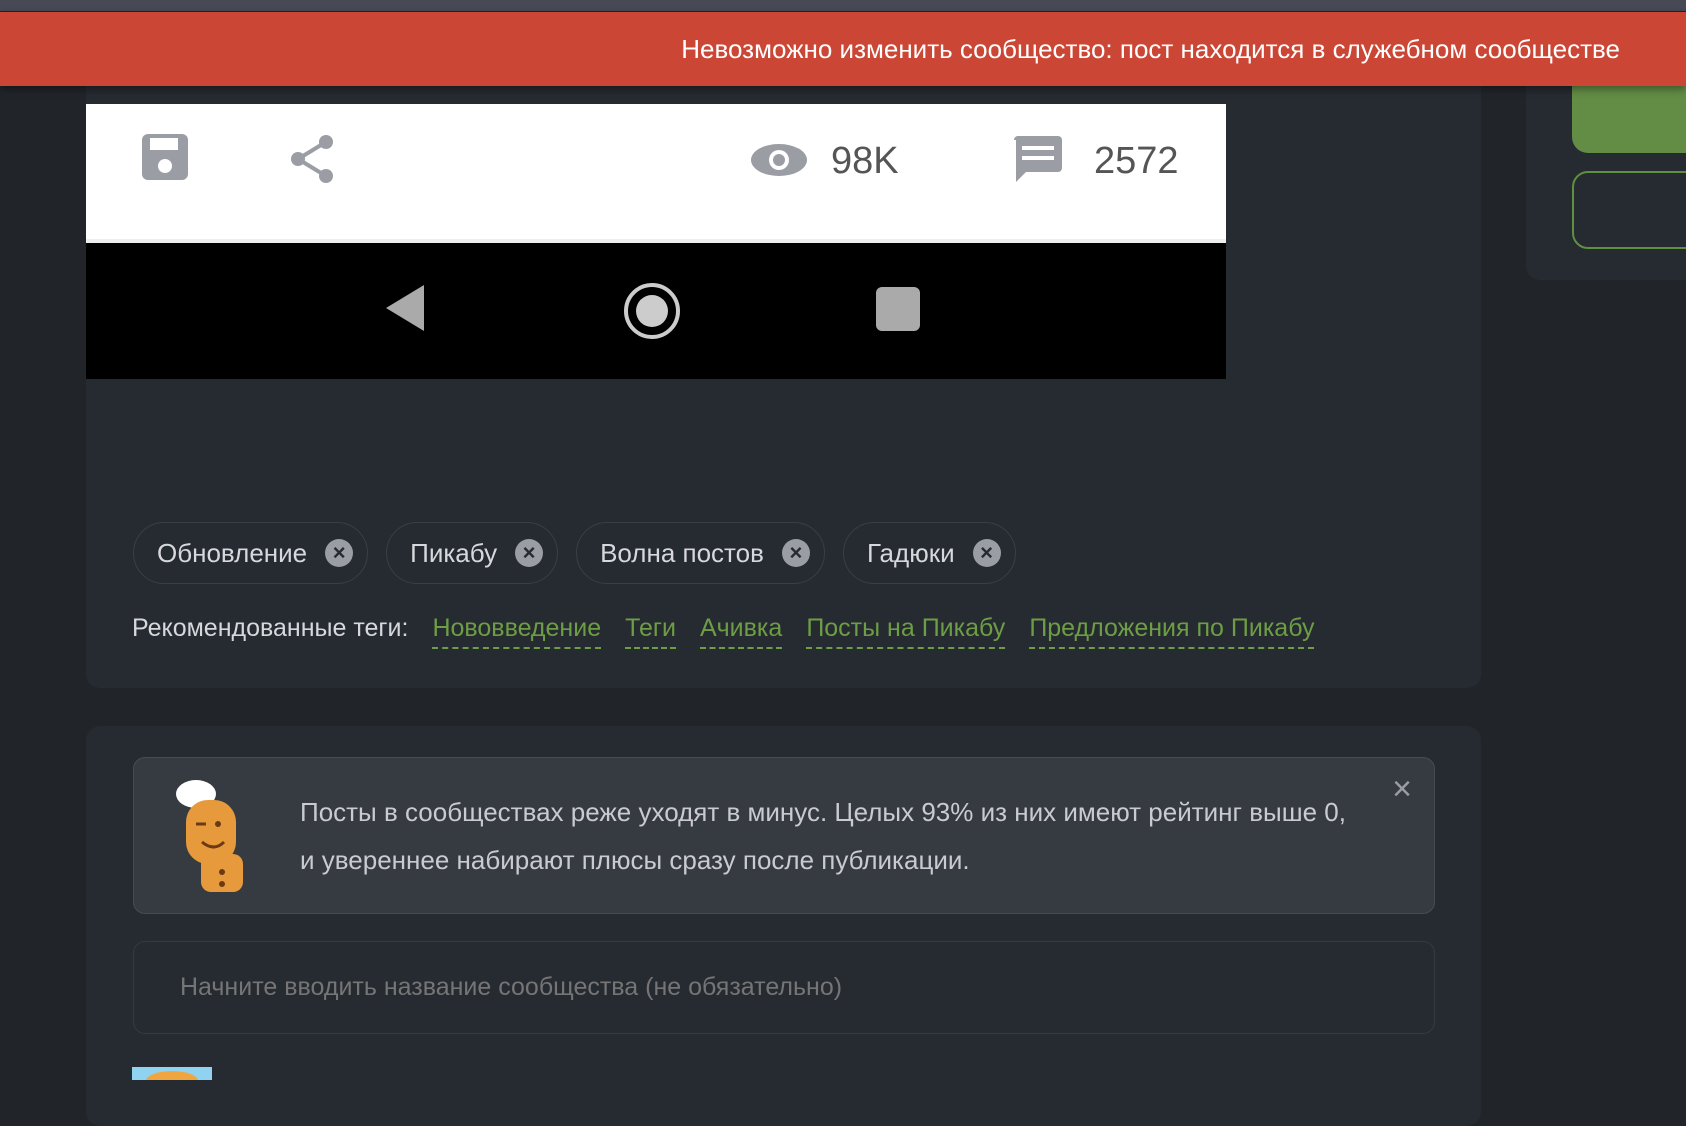 The width and height of the screenshot is (1686, 1126). I want to click on recommended-tag: Нововведение, so click(517, 631).